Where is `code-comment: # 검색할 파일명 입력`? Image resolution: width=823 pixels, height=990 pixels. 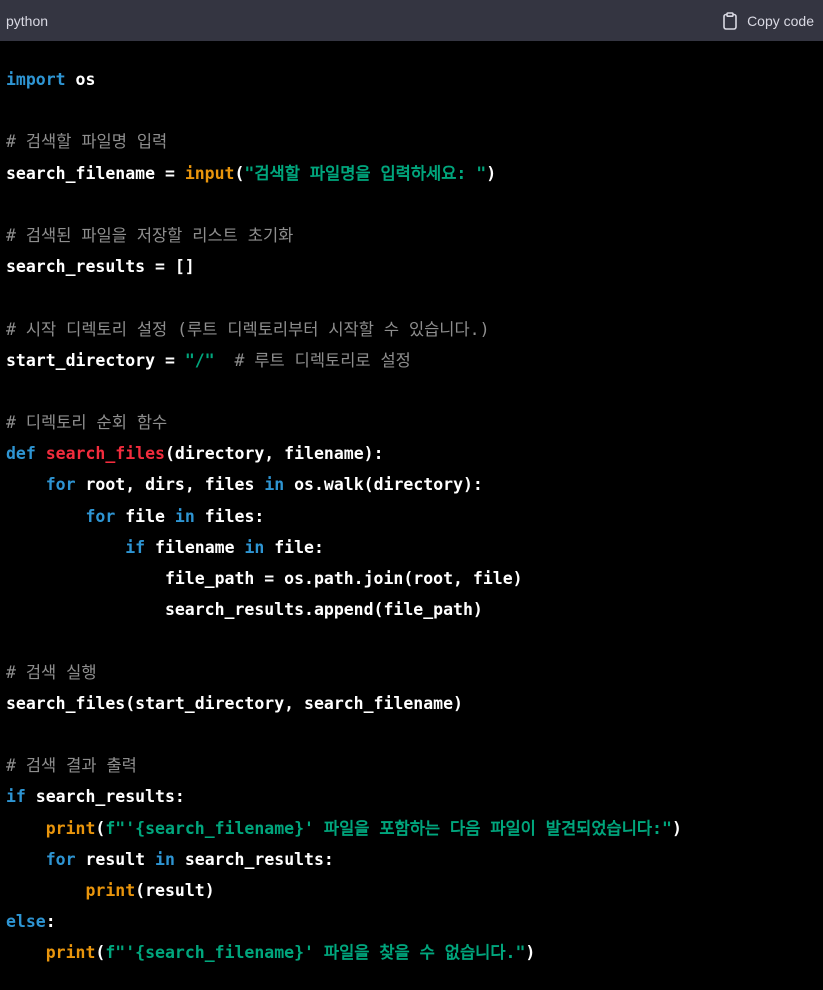 code-comment: # 검색할 파일명 입력 is located at coordinates (87, 142).